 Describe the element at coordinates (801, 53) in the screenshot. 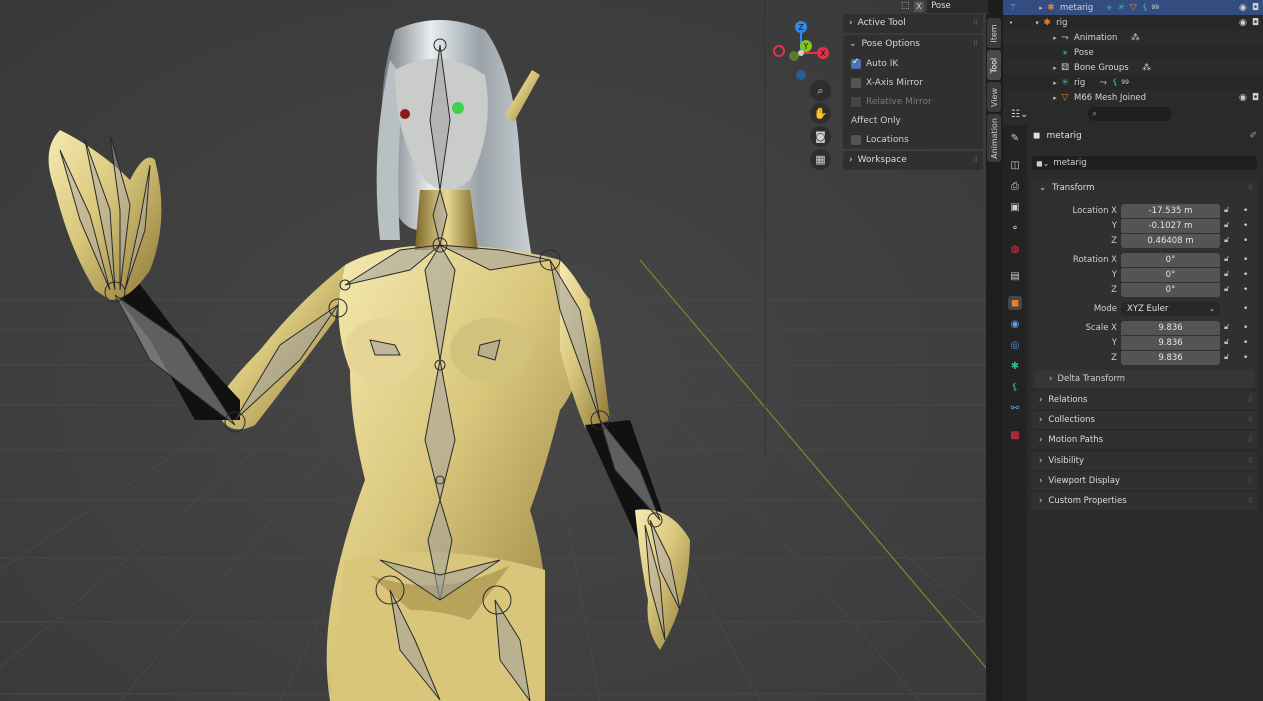

I see `axis-gizmo: Z X Y` at that location.